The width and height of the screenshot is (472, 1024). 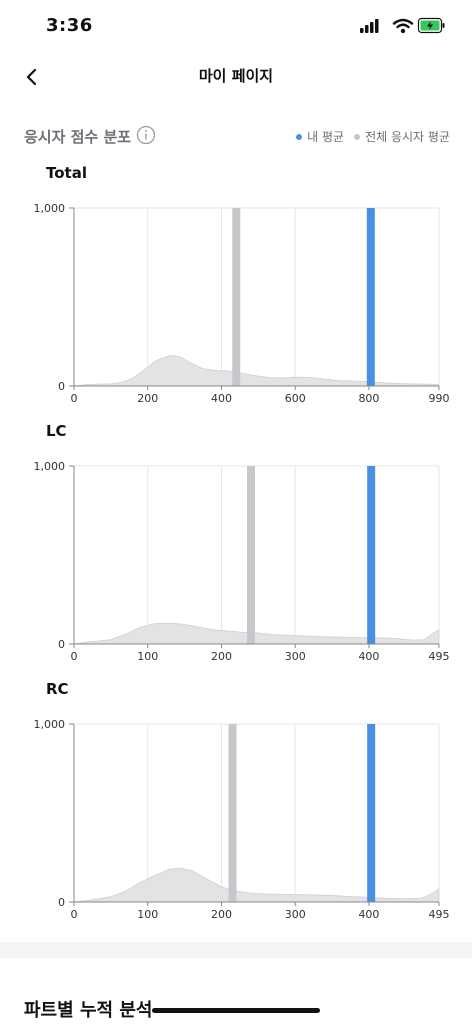 What do you see at coordinates (78, 137) in the screenshot?
I see `section-title: 응시자 점수 분포` at bounding box center [78, 137].